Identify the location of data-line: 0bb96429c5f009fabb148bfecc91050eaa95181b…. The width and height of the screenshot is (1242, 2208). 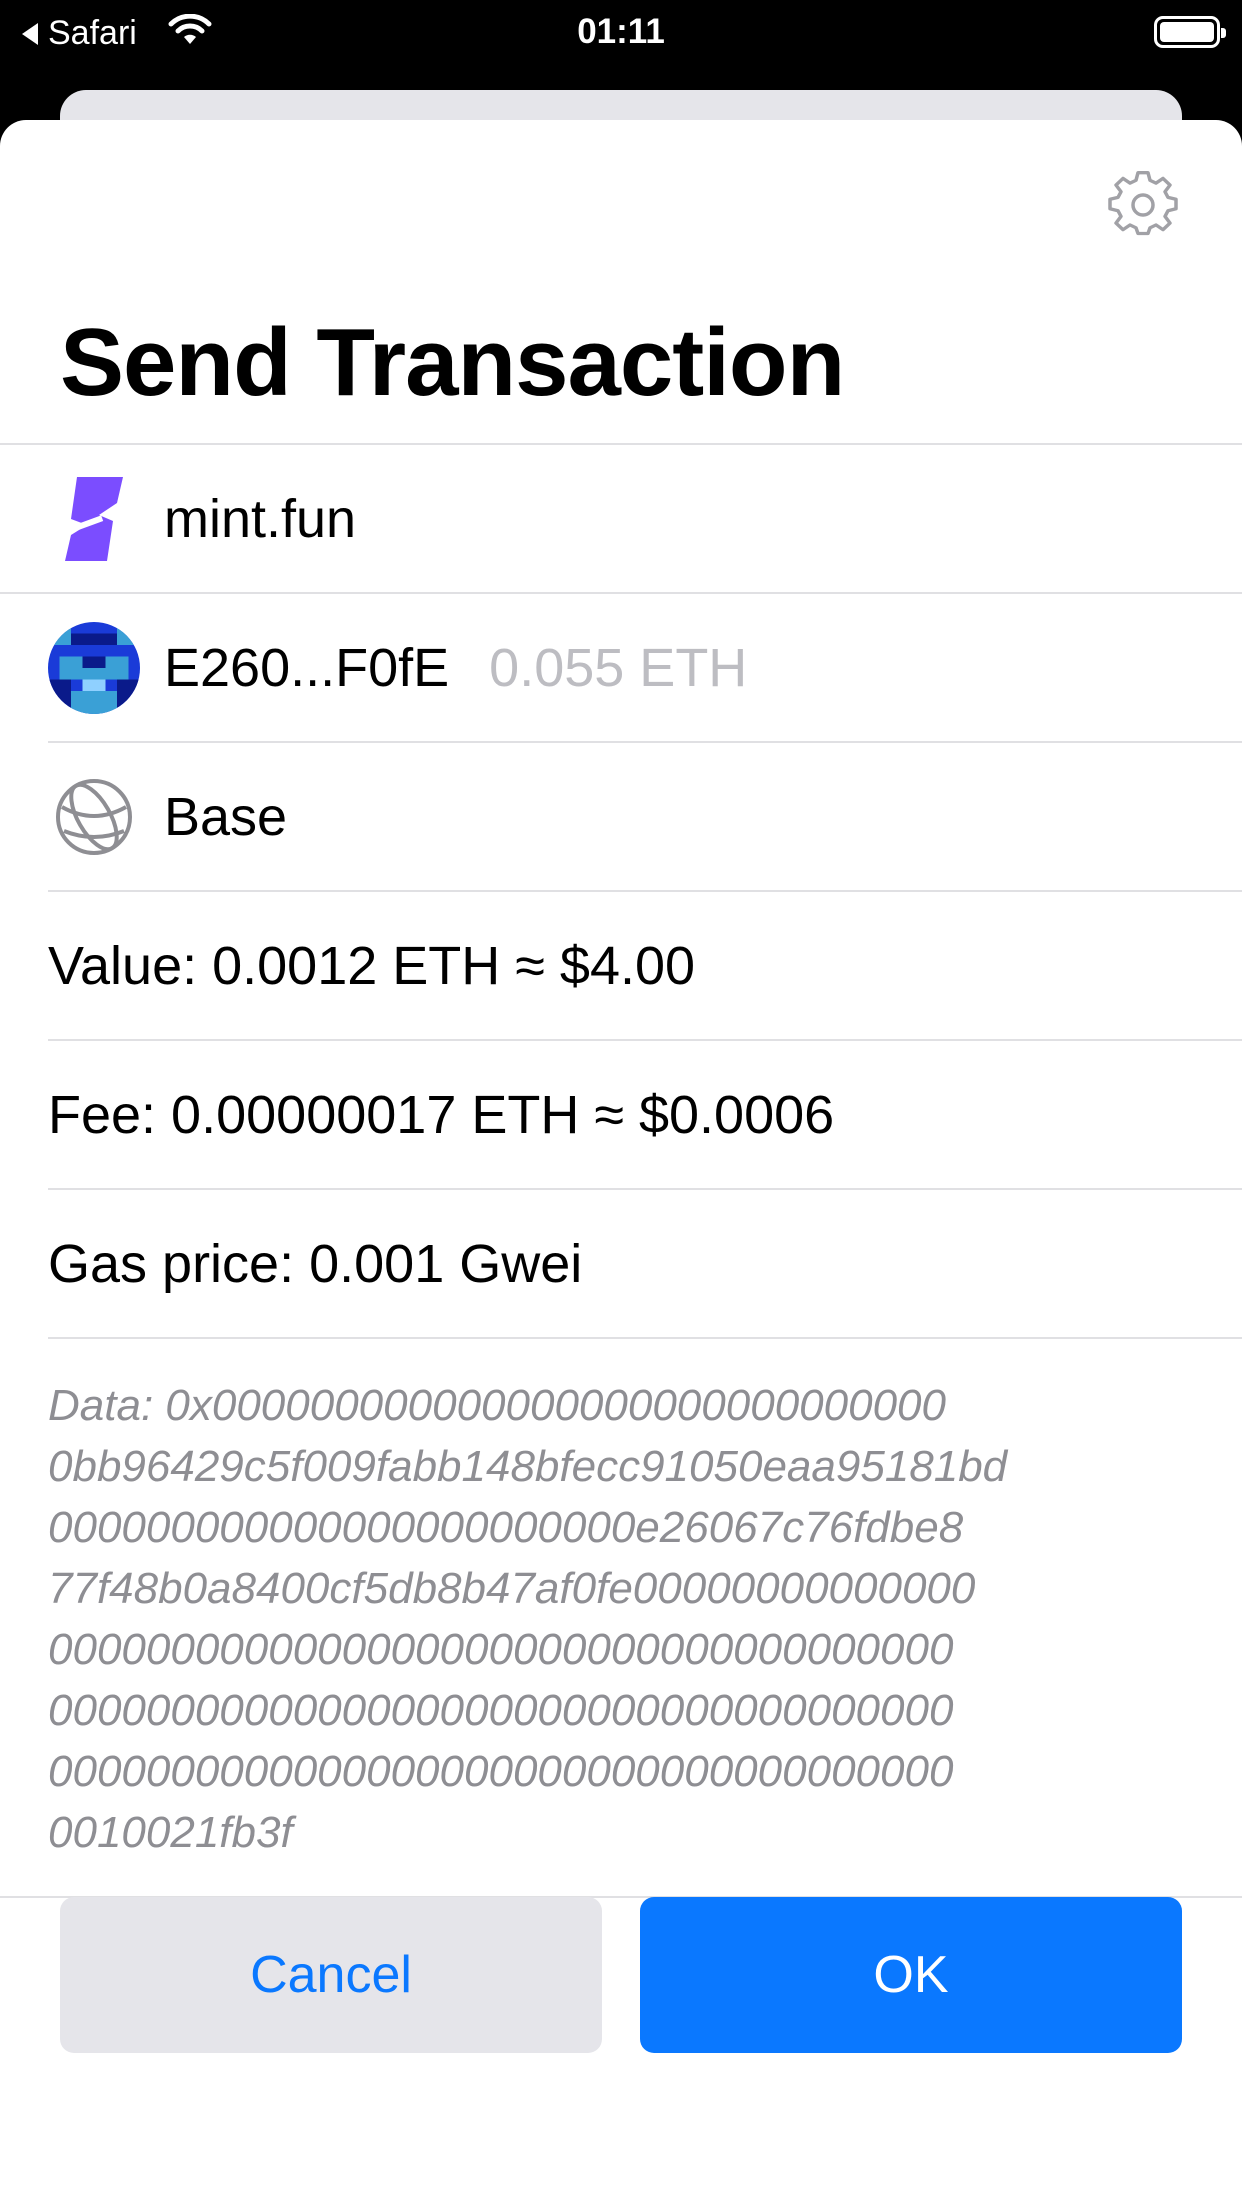
(528, 1466).